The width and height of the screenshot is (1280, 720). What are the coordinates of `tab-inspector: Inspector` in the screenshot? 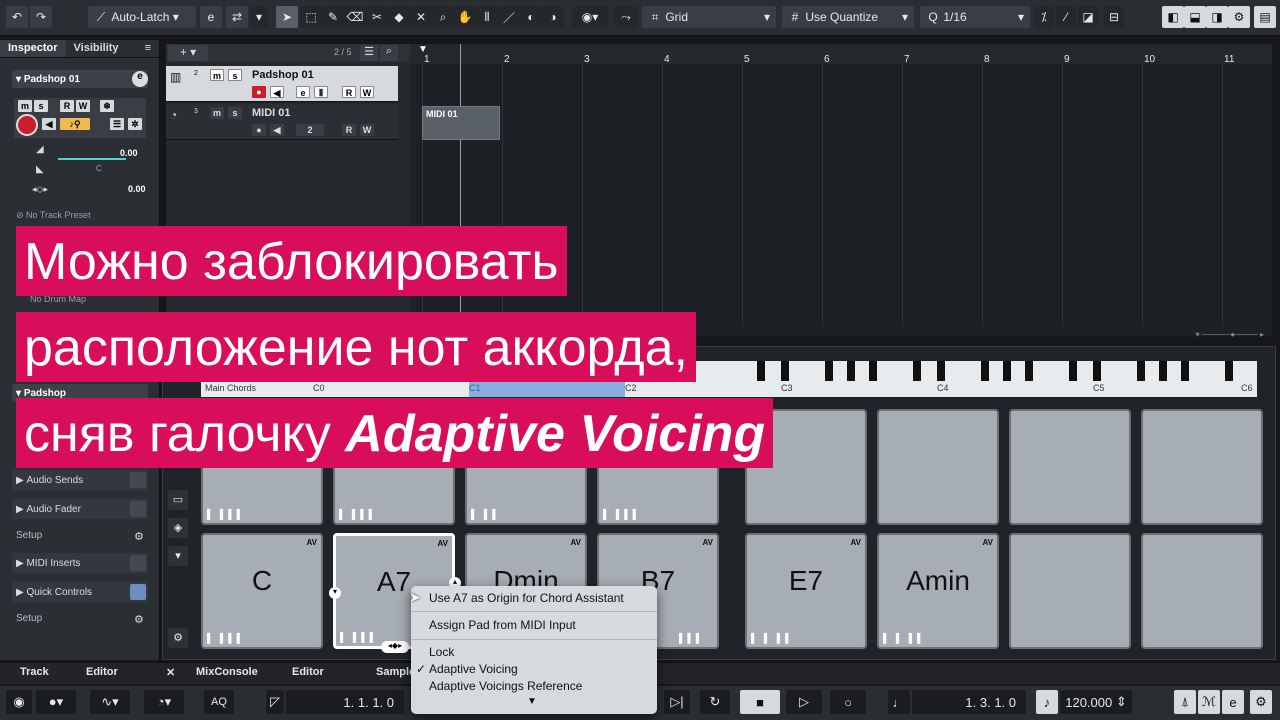 It's located at (33, 48).